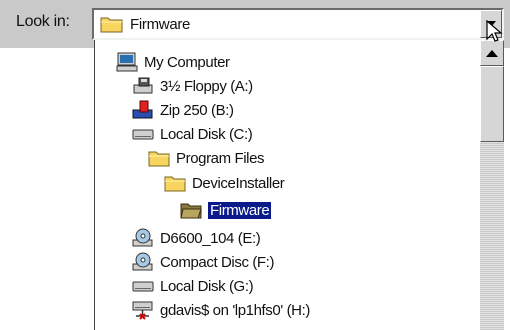 The image size is (510, 330). What do you see at coordinates (298, 24) in the screenshot?
I see `look-in-combobox: Firmware` at bounding box center [298, 24].